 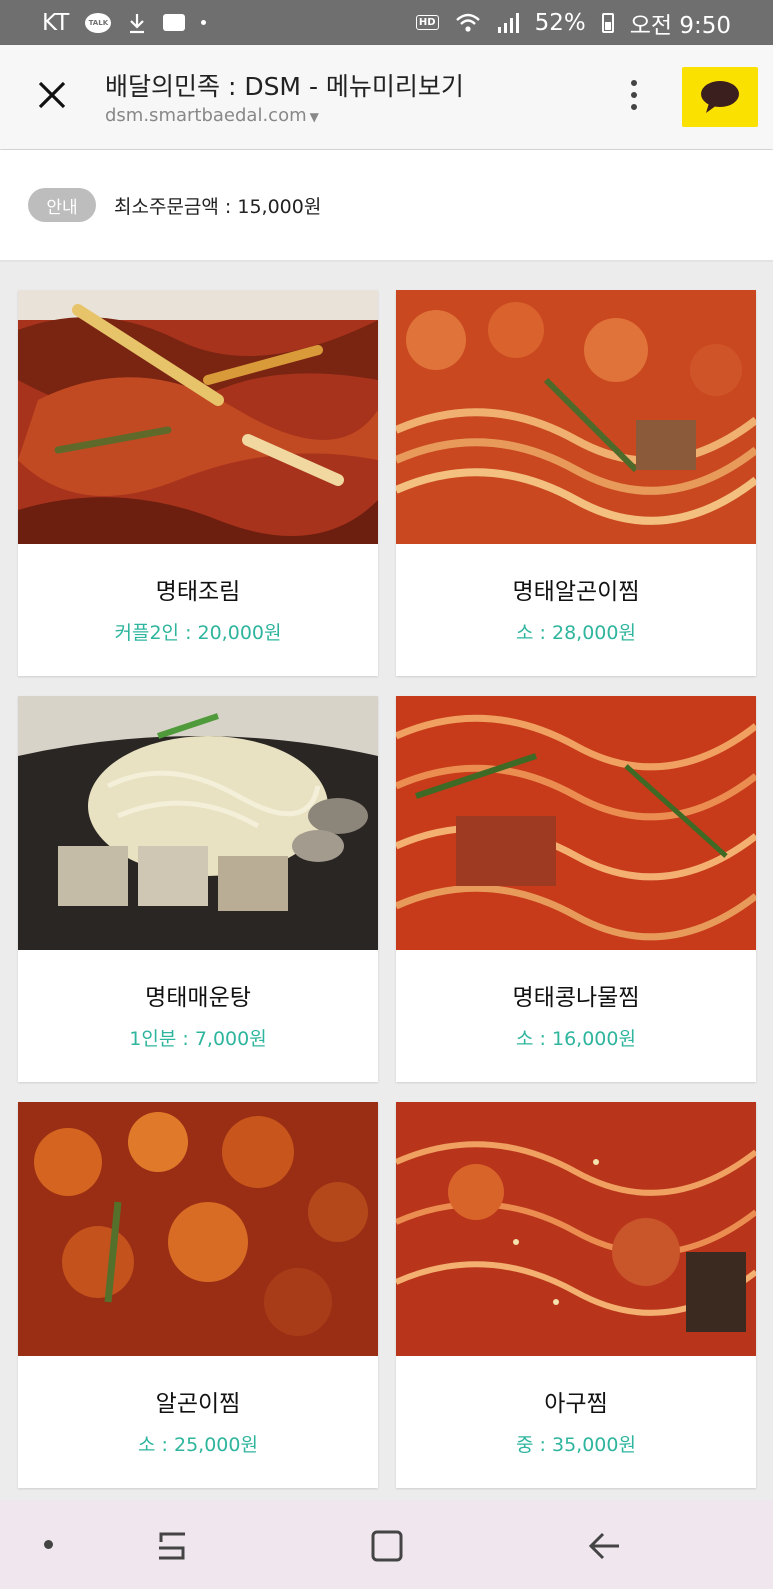 What do you see at coordinates (198, 1422) in the screenshot?
I see `menu-info: 알곤이찜 소 : 25,000원` at bounding box center [198, 1422].